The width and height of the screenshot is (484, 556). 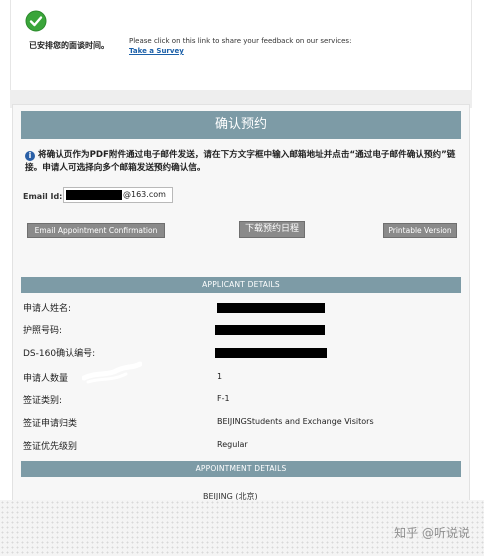 What do you see at coordinates (432, 533) in the screenshot?
I see `watermark-text: 知乎 @听说说` at bounding box center [432, 533].